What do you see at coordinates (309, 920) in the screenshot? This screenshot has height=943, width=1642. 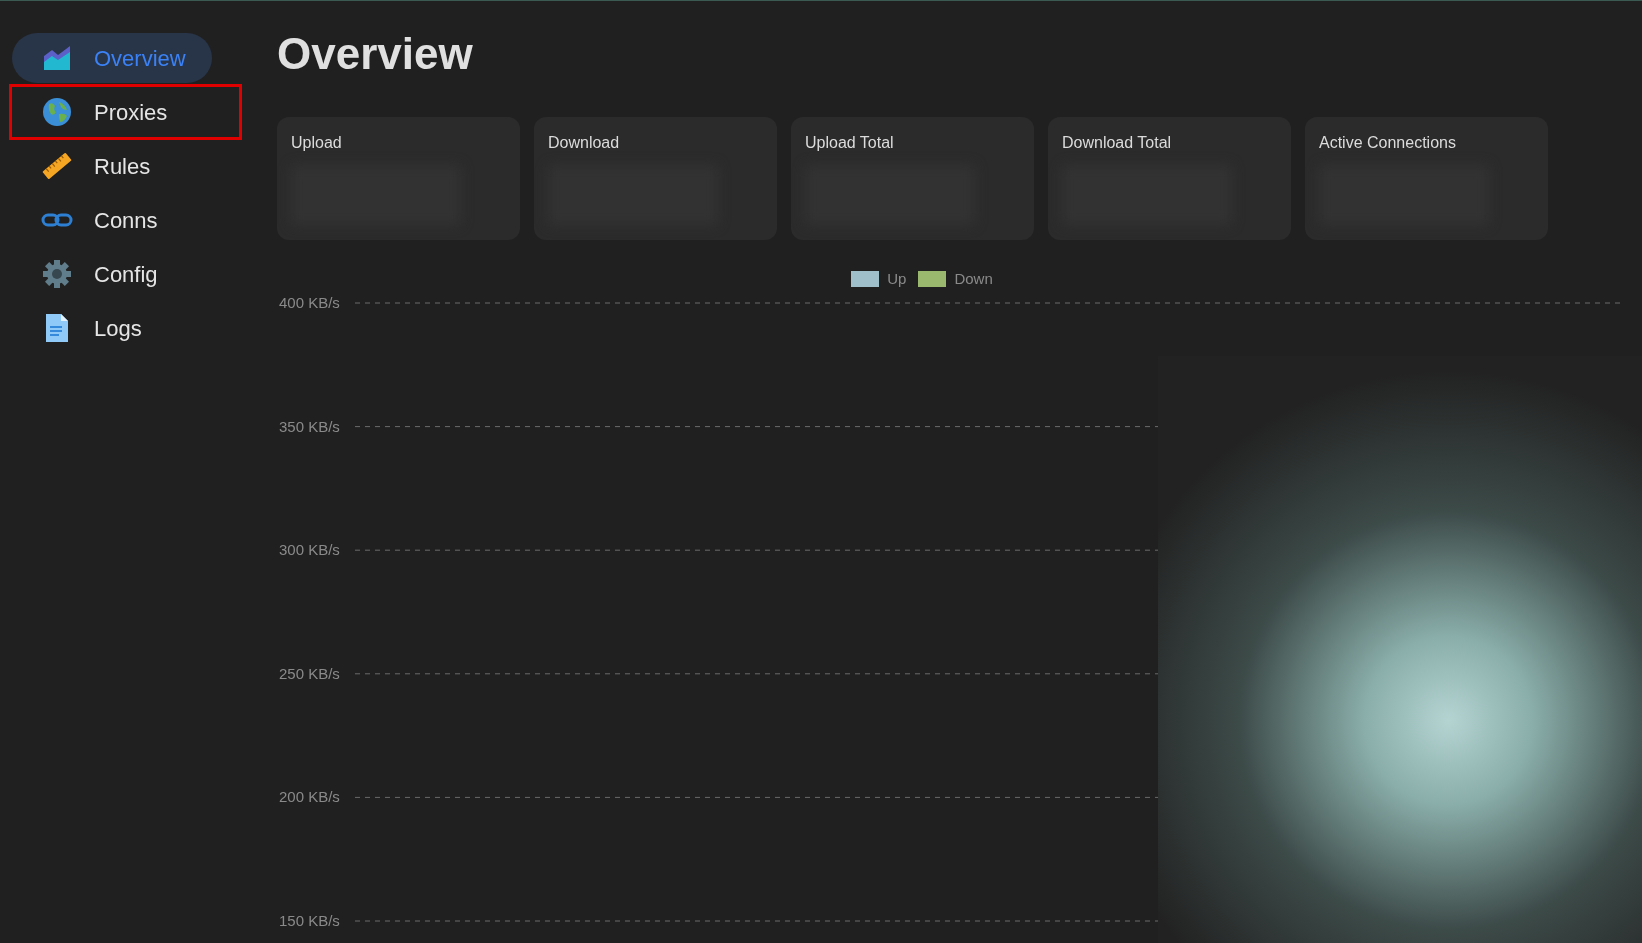 I see `y-axis-label: 150 KB/s` at bounding box center [309, 920].